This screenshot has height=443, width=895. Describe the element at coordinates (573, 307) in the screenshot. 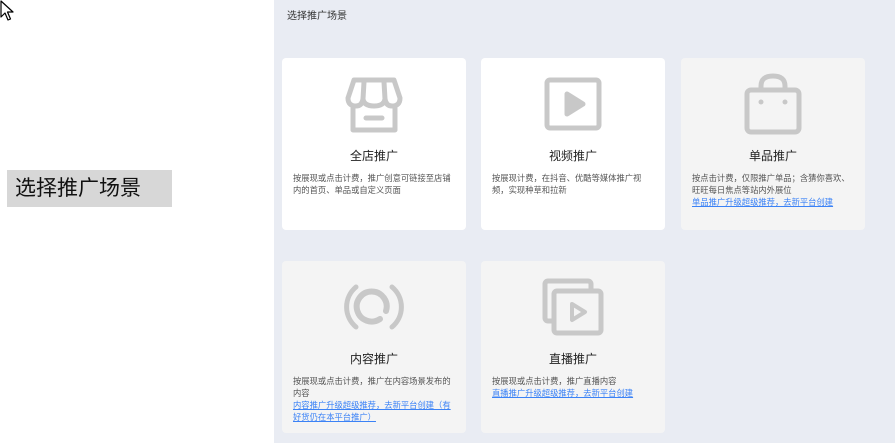

I see `live-stream-icon` at that location.